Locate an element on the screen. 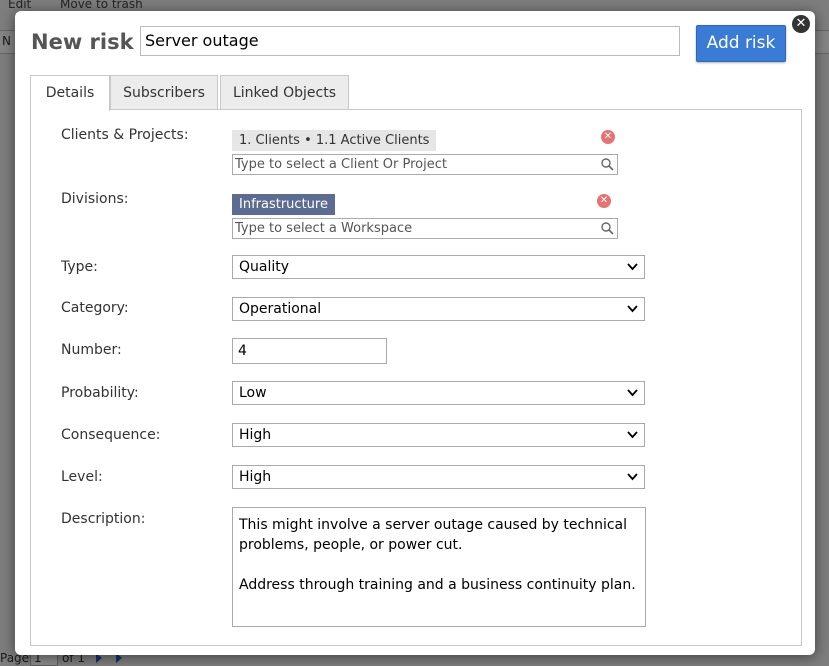 Image resolution: width=829 pixels, height=666 pixels. clients-projects-label: Clients & Projects: is located at coordinates (125, 135).